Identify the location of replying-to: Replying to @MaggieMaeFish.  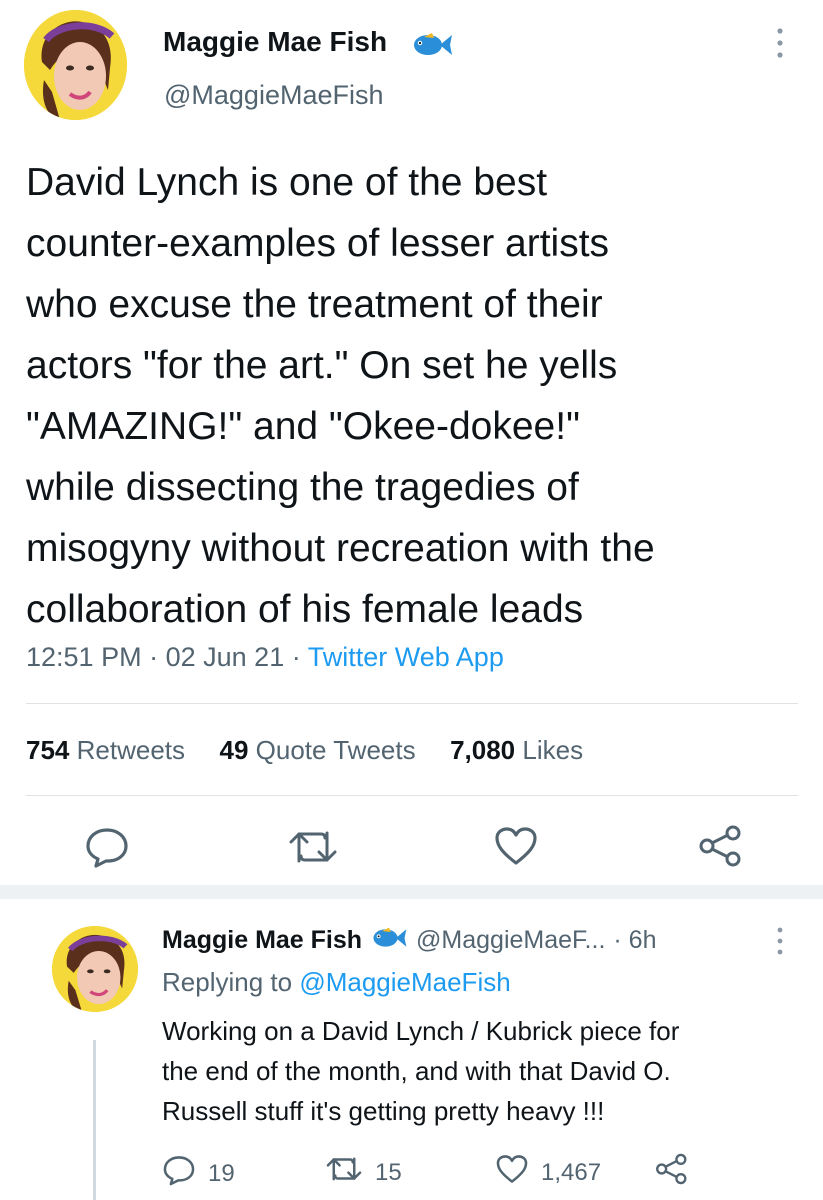
(336, 982).